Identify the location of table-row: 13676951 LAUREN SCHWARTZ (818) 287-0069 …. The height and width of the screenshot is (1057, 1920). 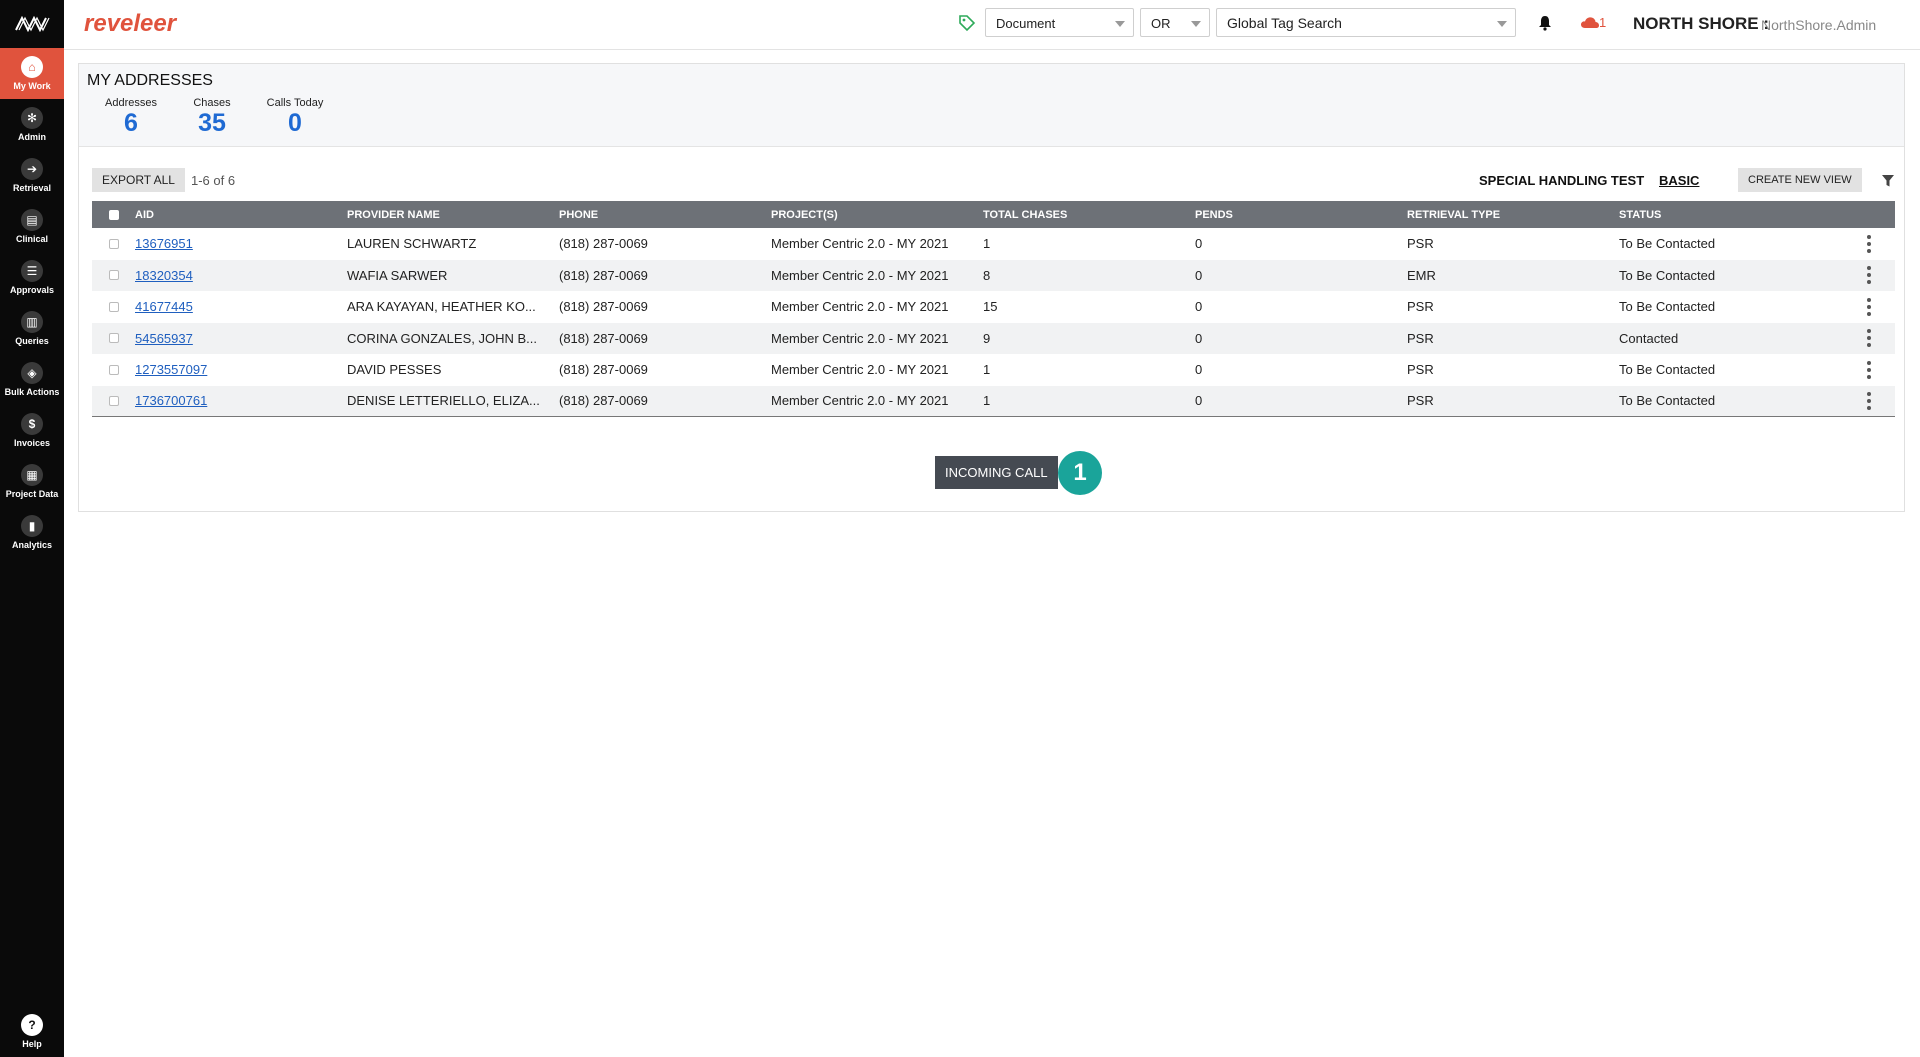
(993, 244).